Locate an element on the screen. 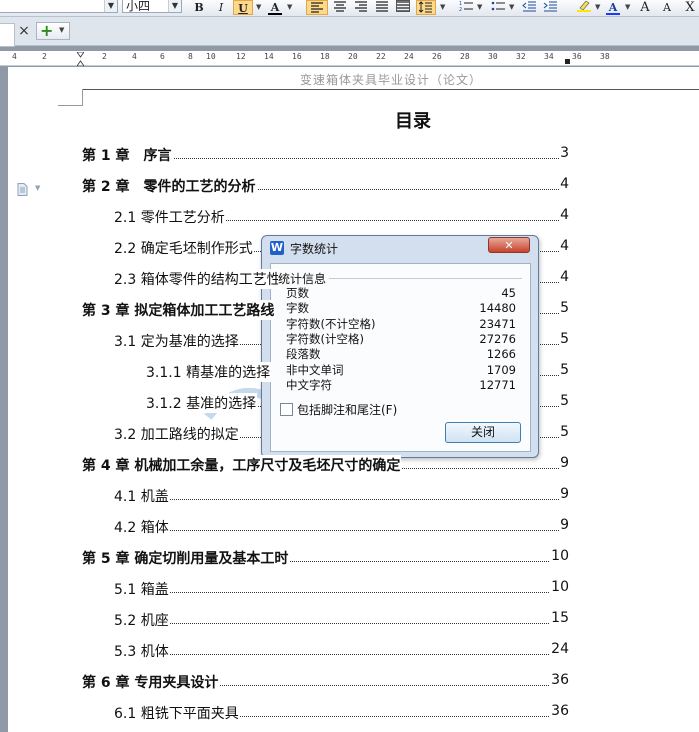 This screenshot has width=699, height=732. bold-button: B is located at coordinates (199, 7).